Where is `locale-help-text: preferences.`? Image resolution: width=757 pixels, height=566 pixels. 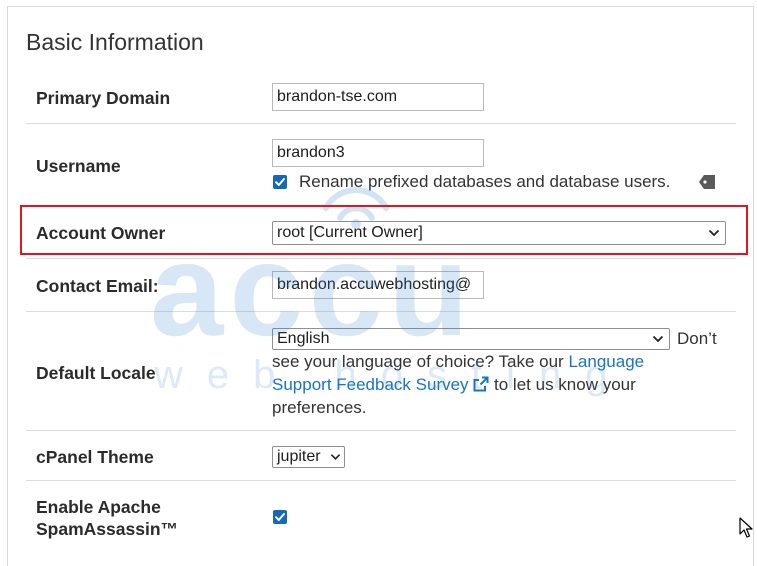 locale-help-text: preferences. is located at coordinates (319, 407).